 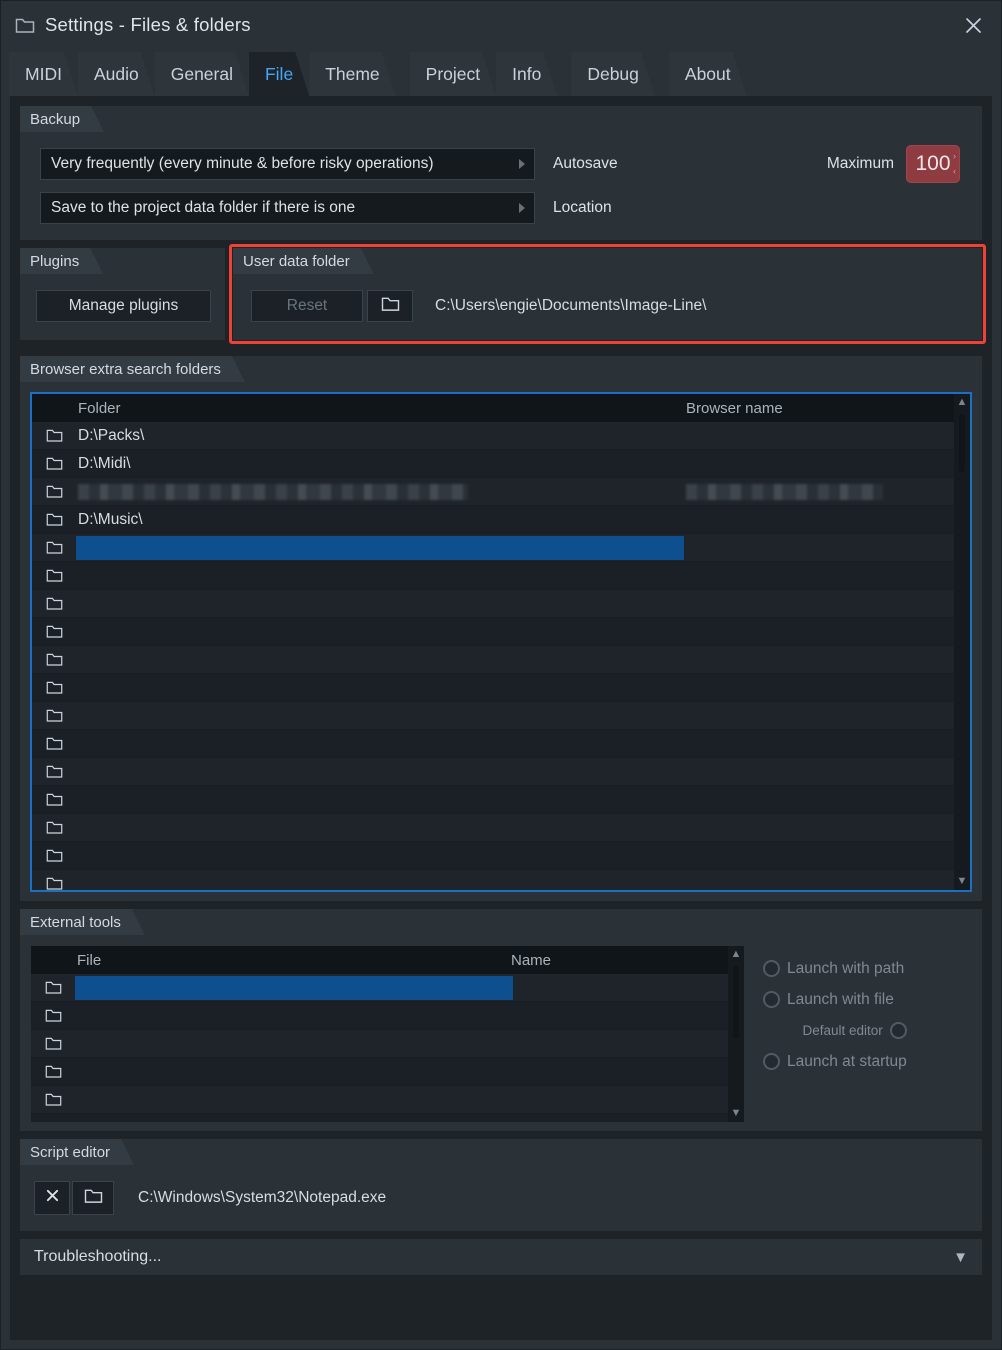 I want to click on reset-button: Reset, so click(x=307, y=306).